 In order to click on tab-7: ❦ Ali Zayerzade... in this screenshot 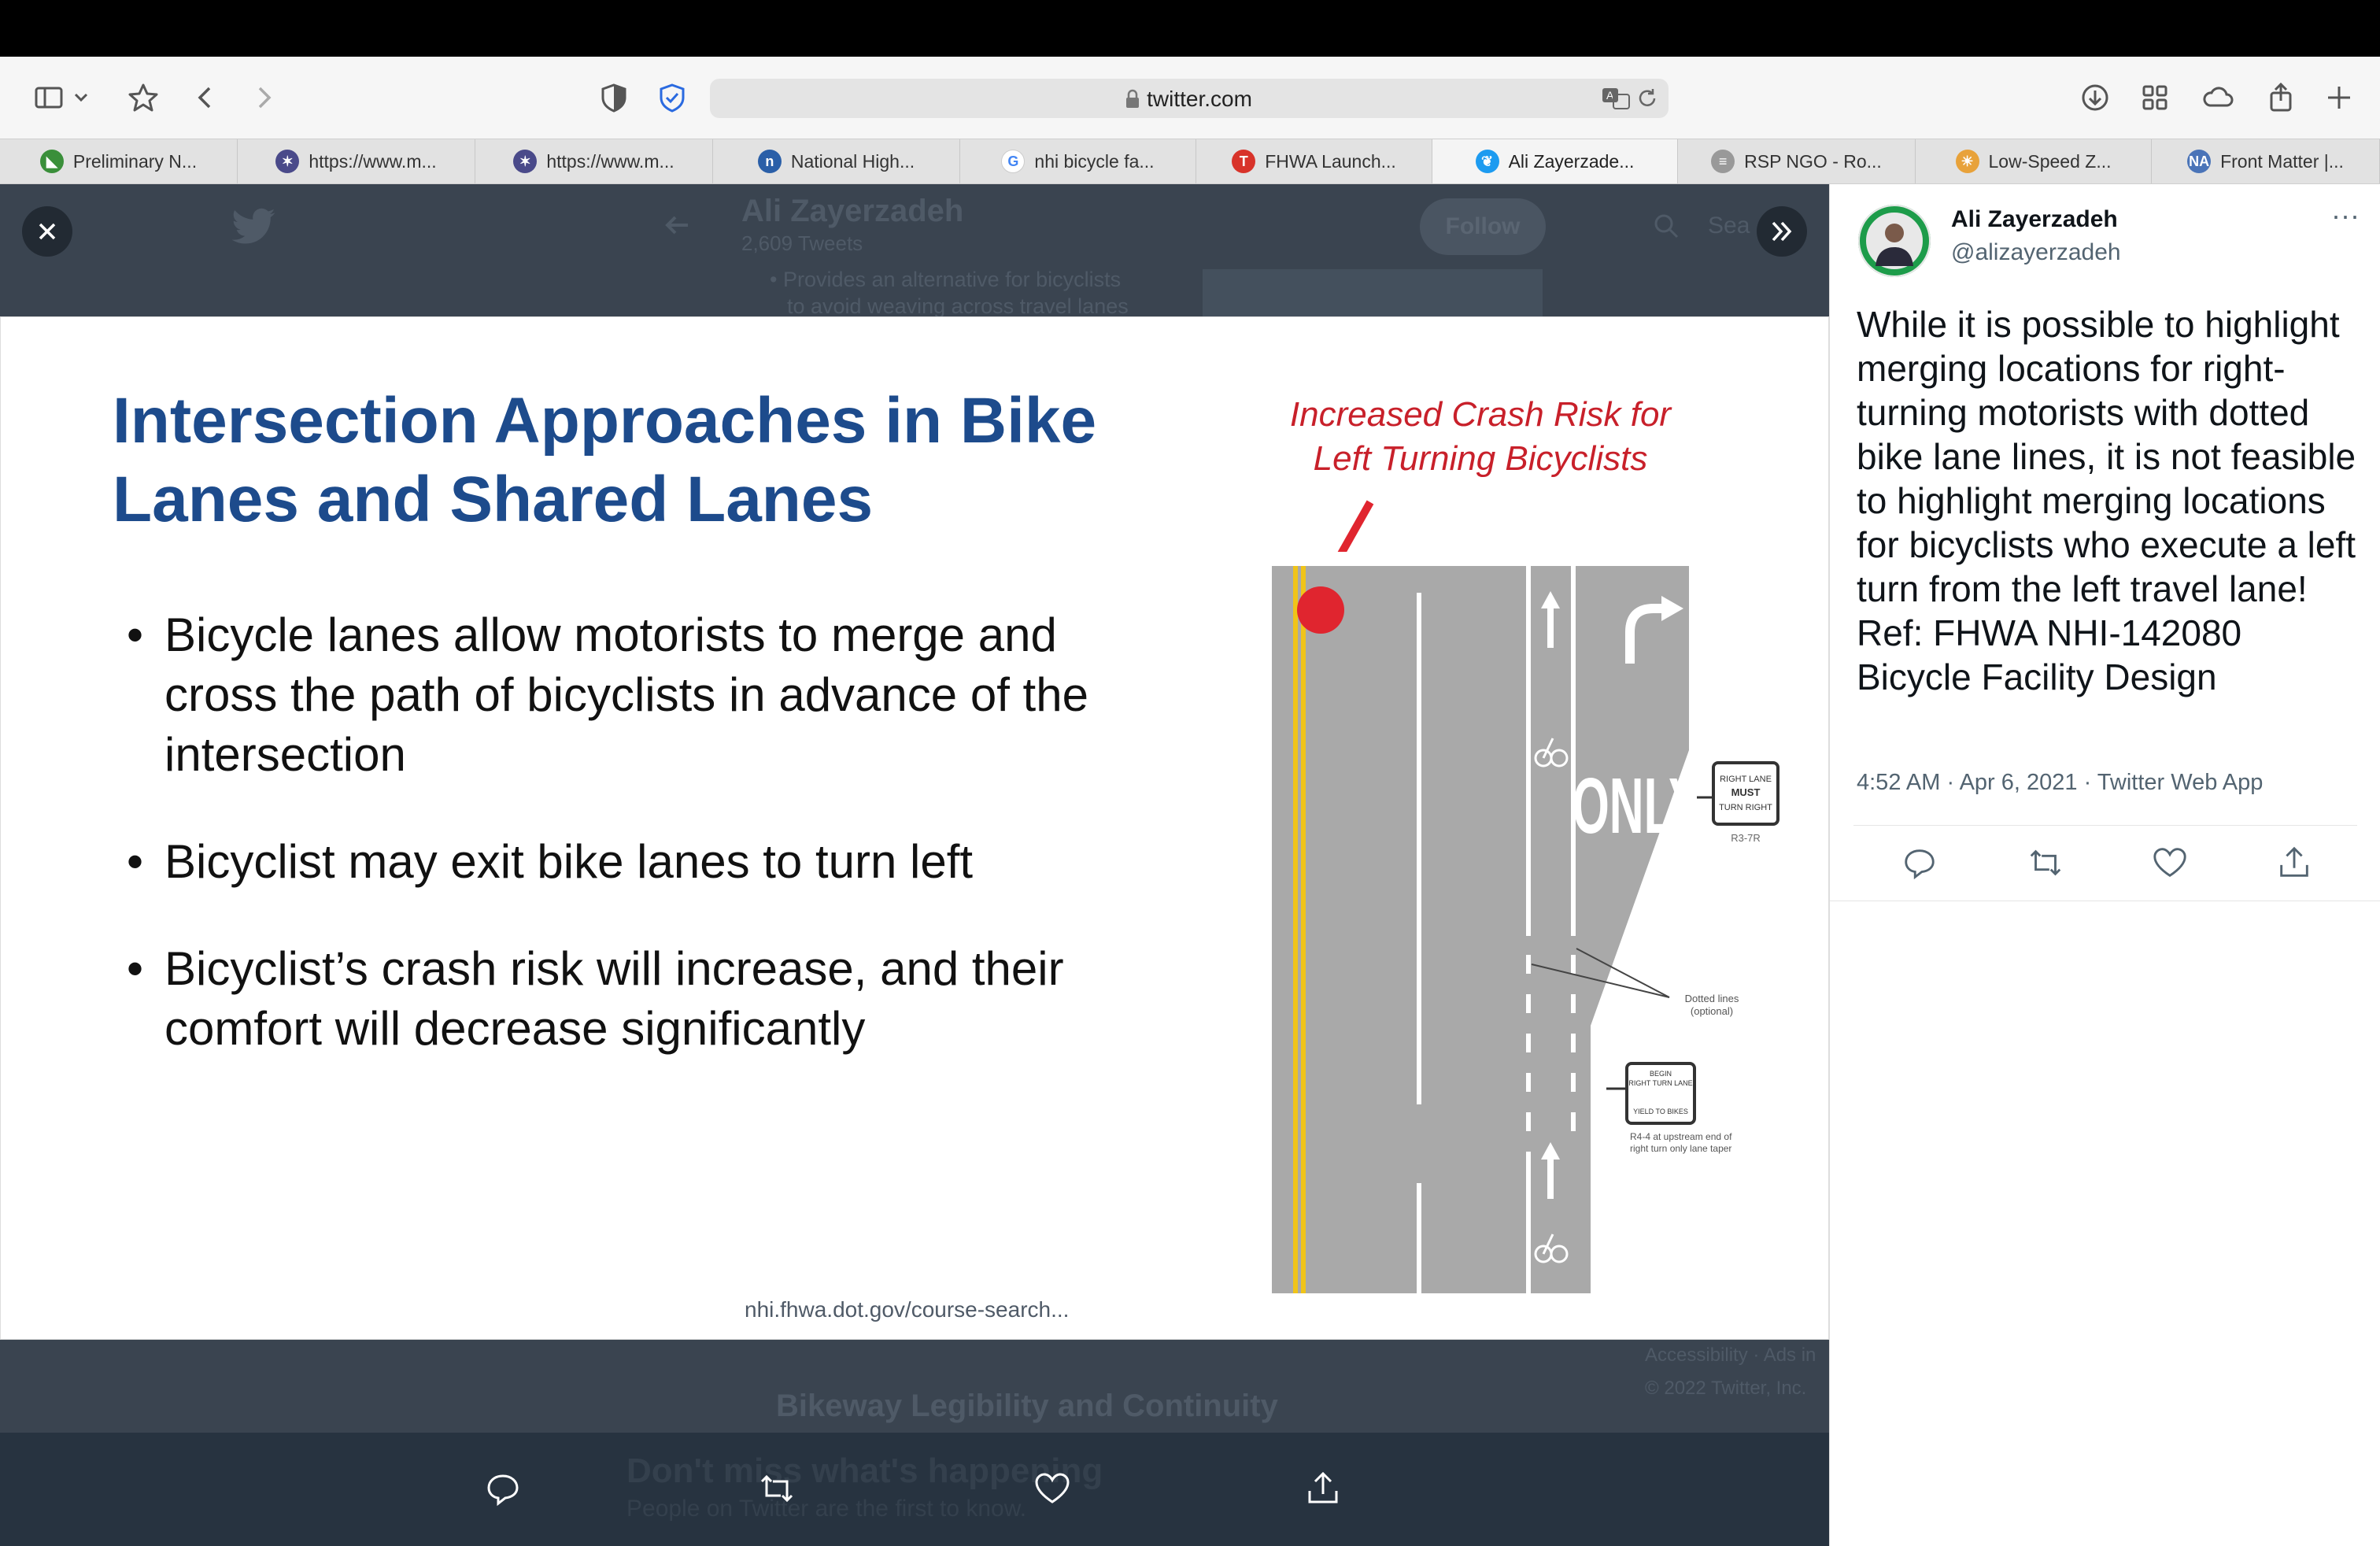, I will do `click(1555, 161)`.